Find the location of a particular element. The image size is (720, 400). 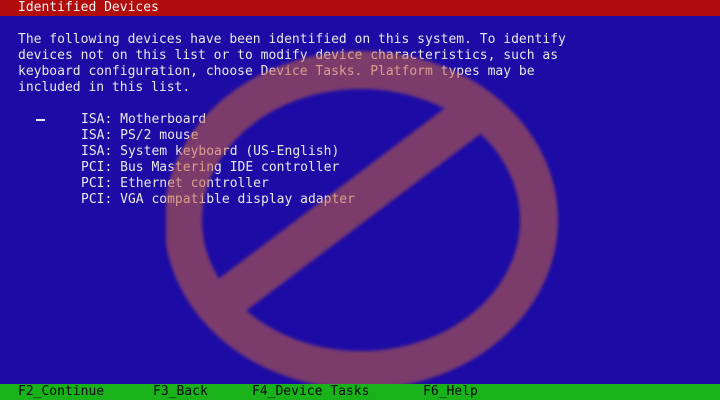

continue-button: F2_Continue is located at coordinates (61, 392).